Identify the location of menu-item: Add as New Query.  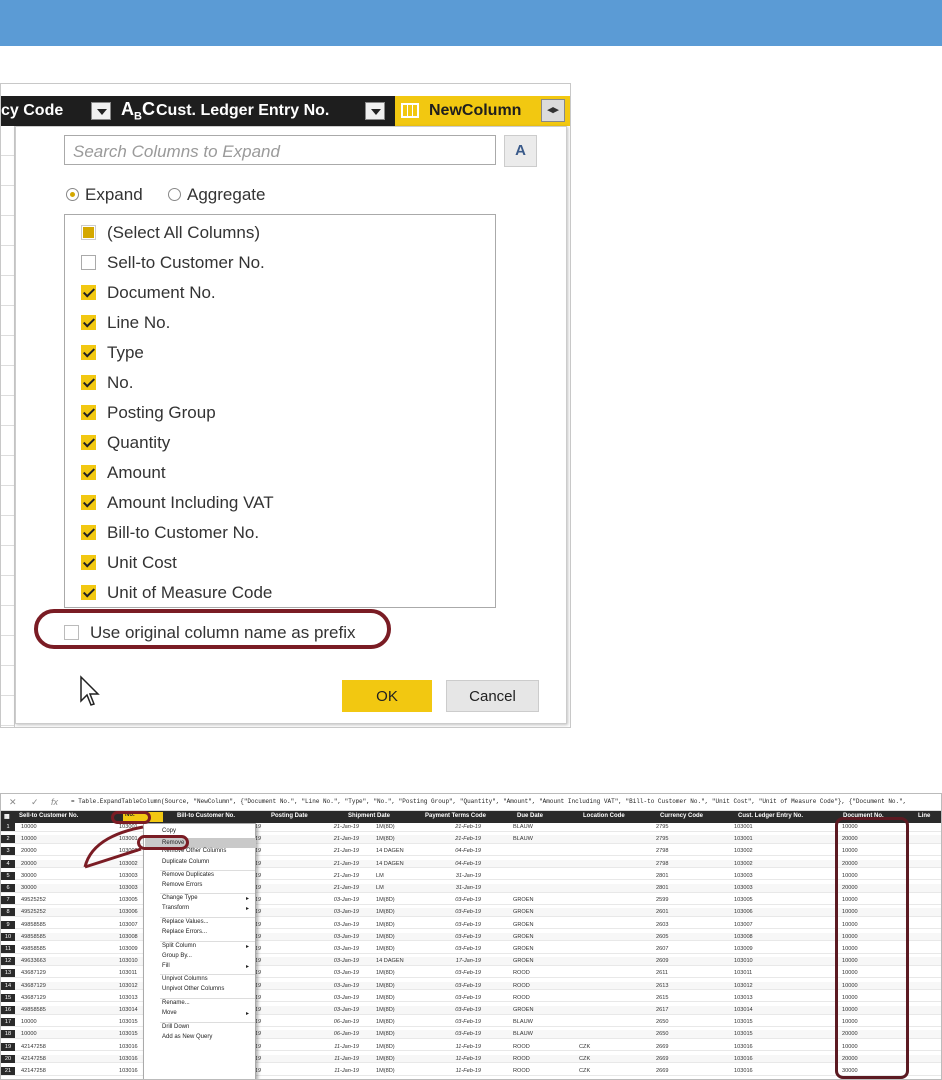
(187, 1037).